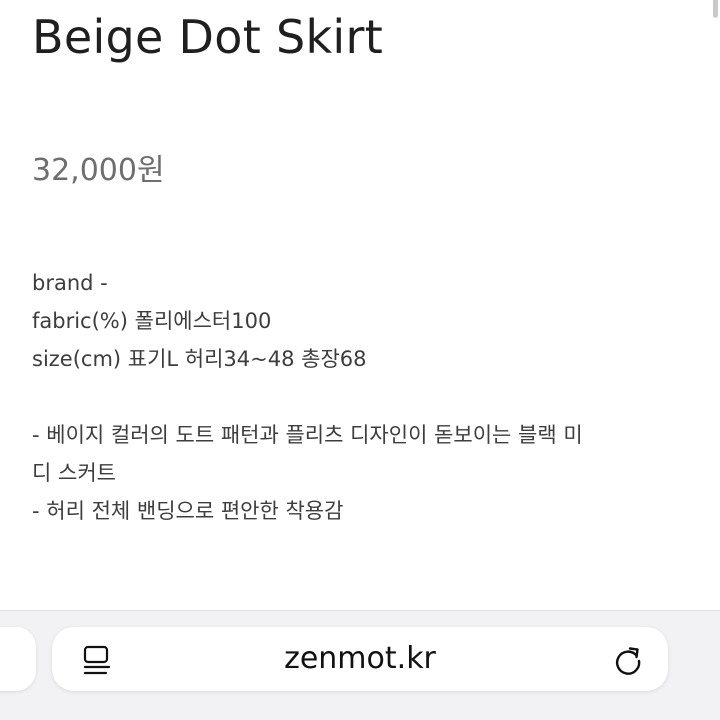 The image size is (720, 720). I want to click on product-title: Beige Dot Skirt, so click(208, 37).